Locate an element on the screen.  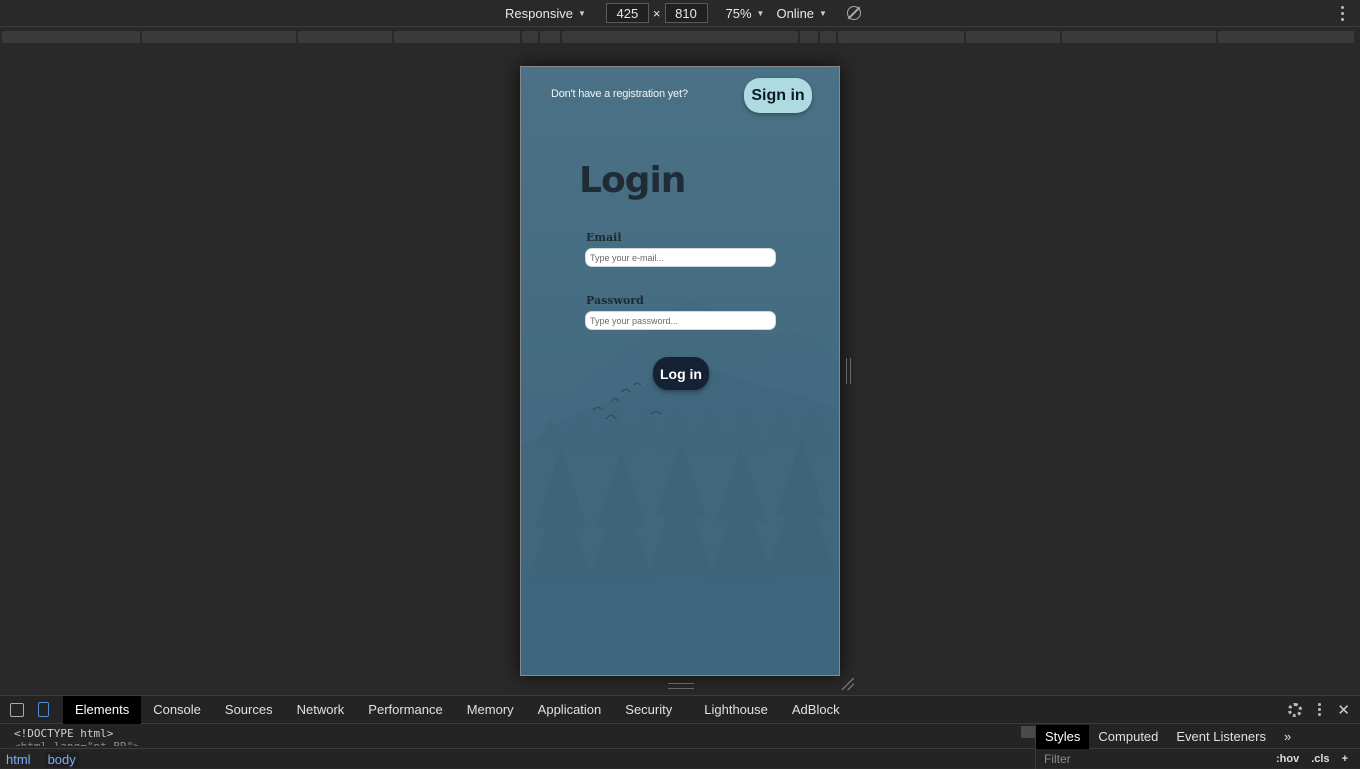
tab-sources: Sources is located at coordinates (249, 710).